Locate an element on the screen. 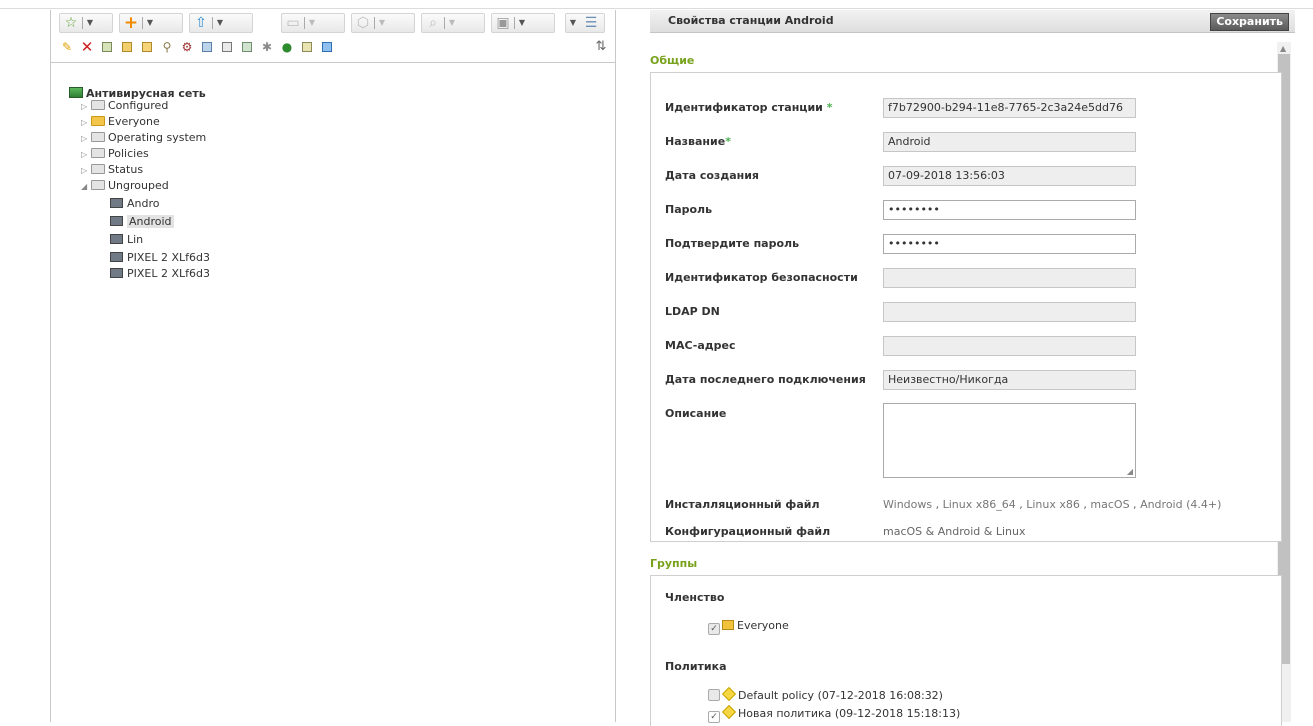 The height and width of the screenshot is (726, 1313). settings-icon: ⚙ is located at coordinates (187, 47).